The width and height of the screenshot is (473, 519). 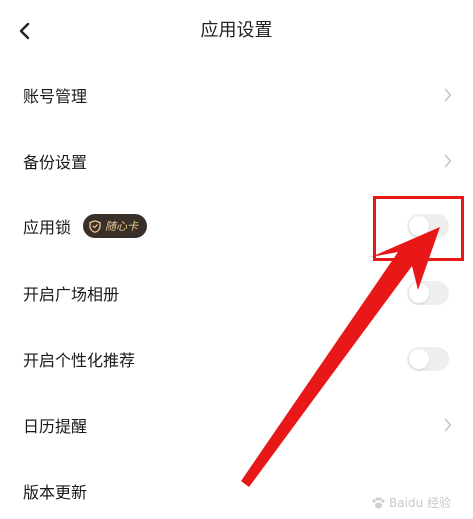 What do you see at coordinates (122, 226) in the screenshot?
I see `badge-label: 随心卡` at bounding box center [122, 226].